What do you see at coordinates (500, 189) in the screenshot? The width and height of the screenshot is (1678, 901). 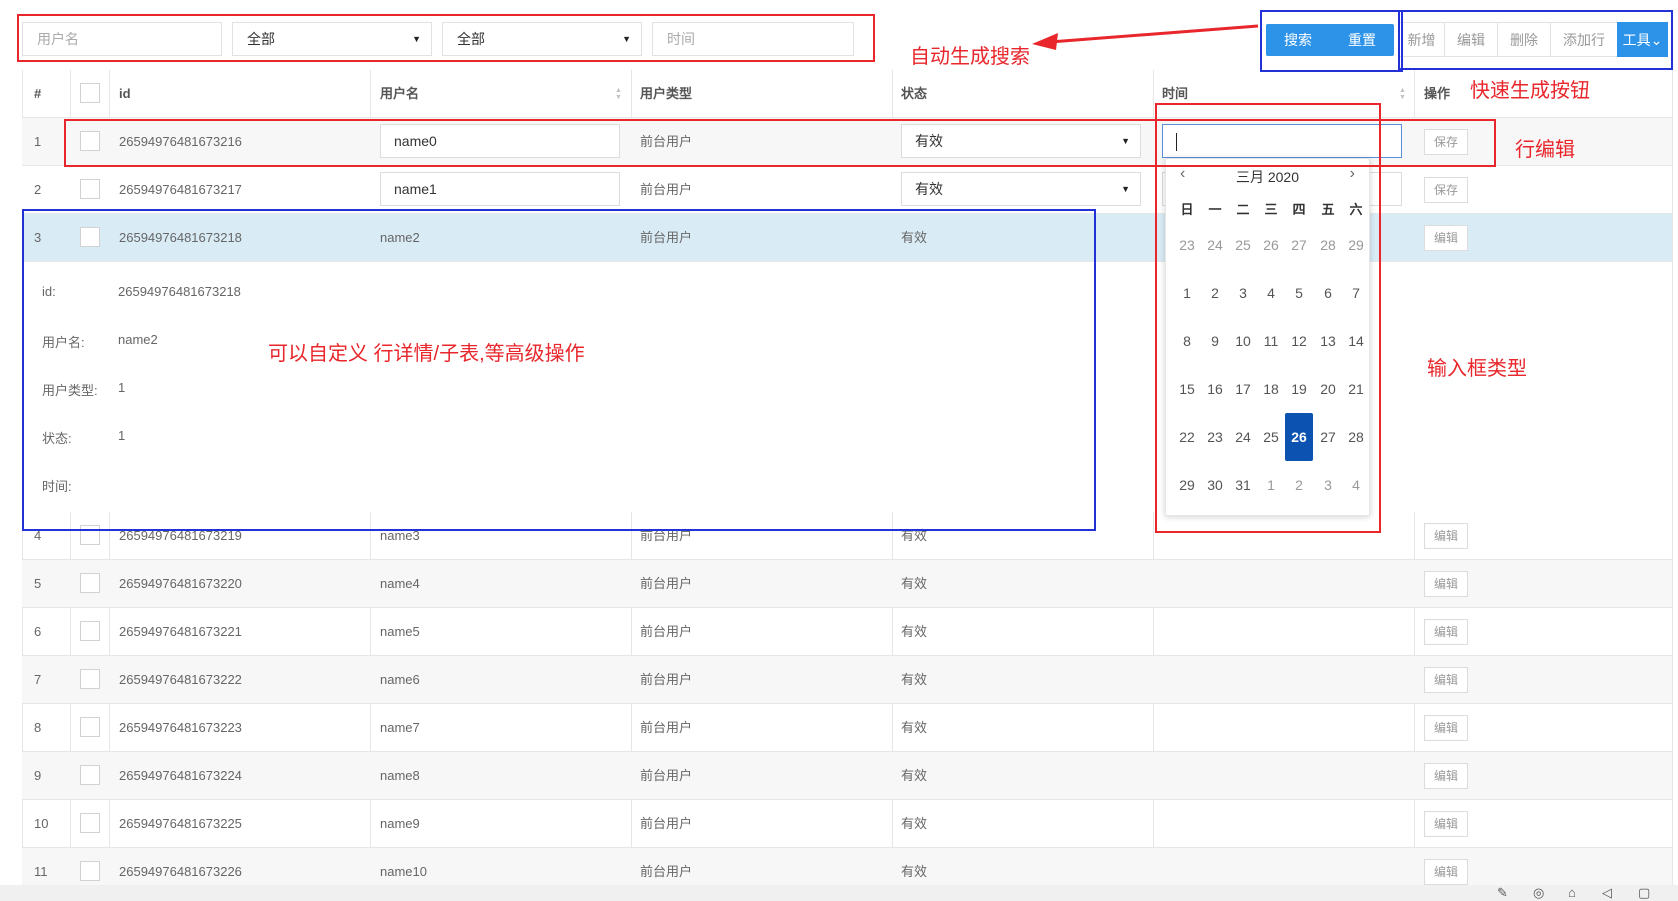 I see `username-edit-input: name1` at bounding box center [500, 189].